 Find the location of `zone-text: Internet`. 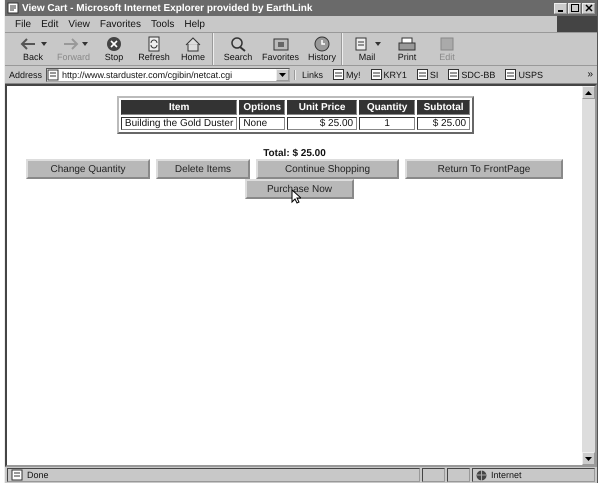

zone-text: Internet is located at coordinates (506, 475).